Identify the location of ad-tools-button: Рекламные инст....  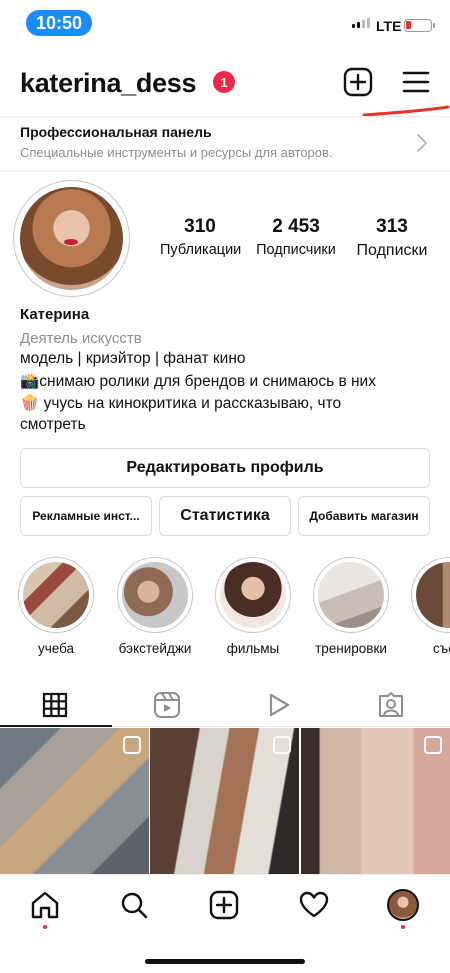
(86, 516).